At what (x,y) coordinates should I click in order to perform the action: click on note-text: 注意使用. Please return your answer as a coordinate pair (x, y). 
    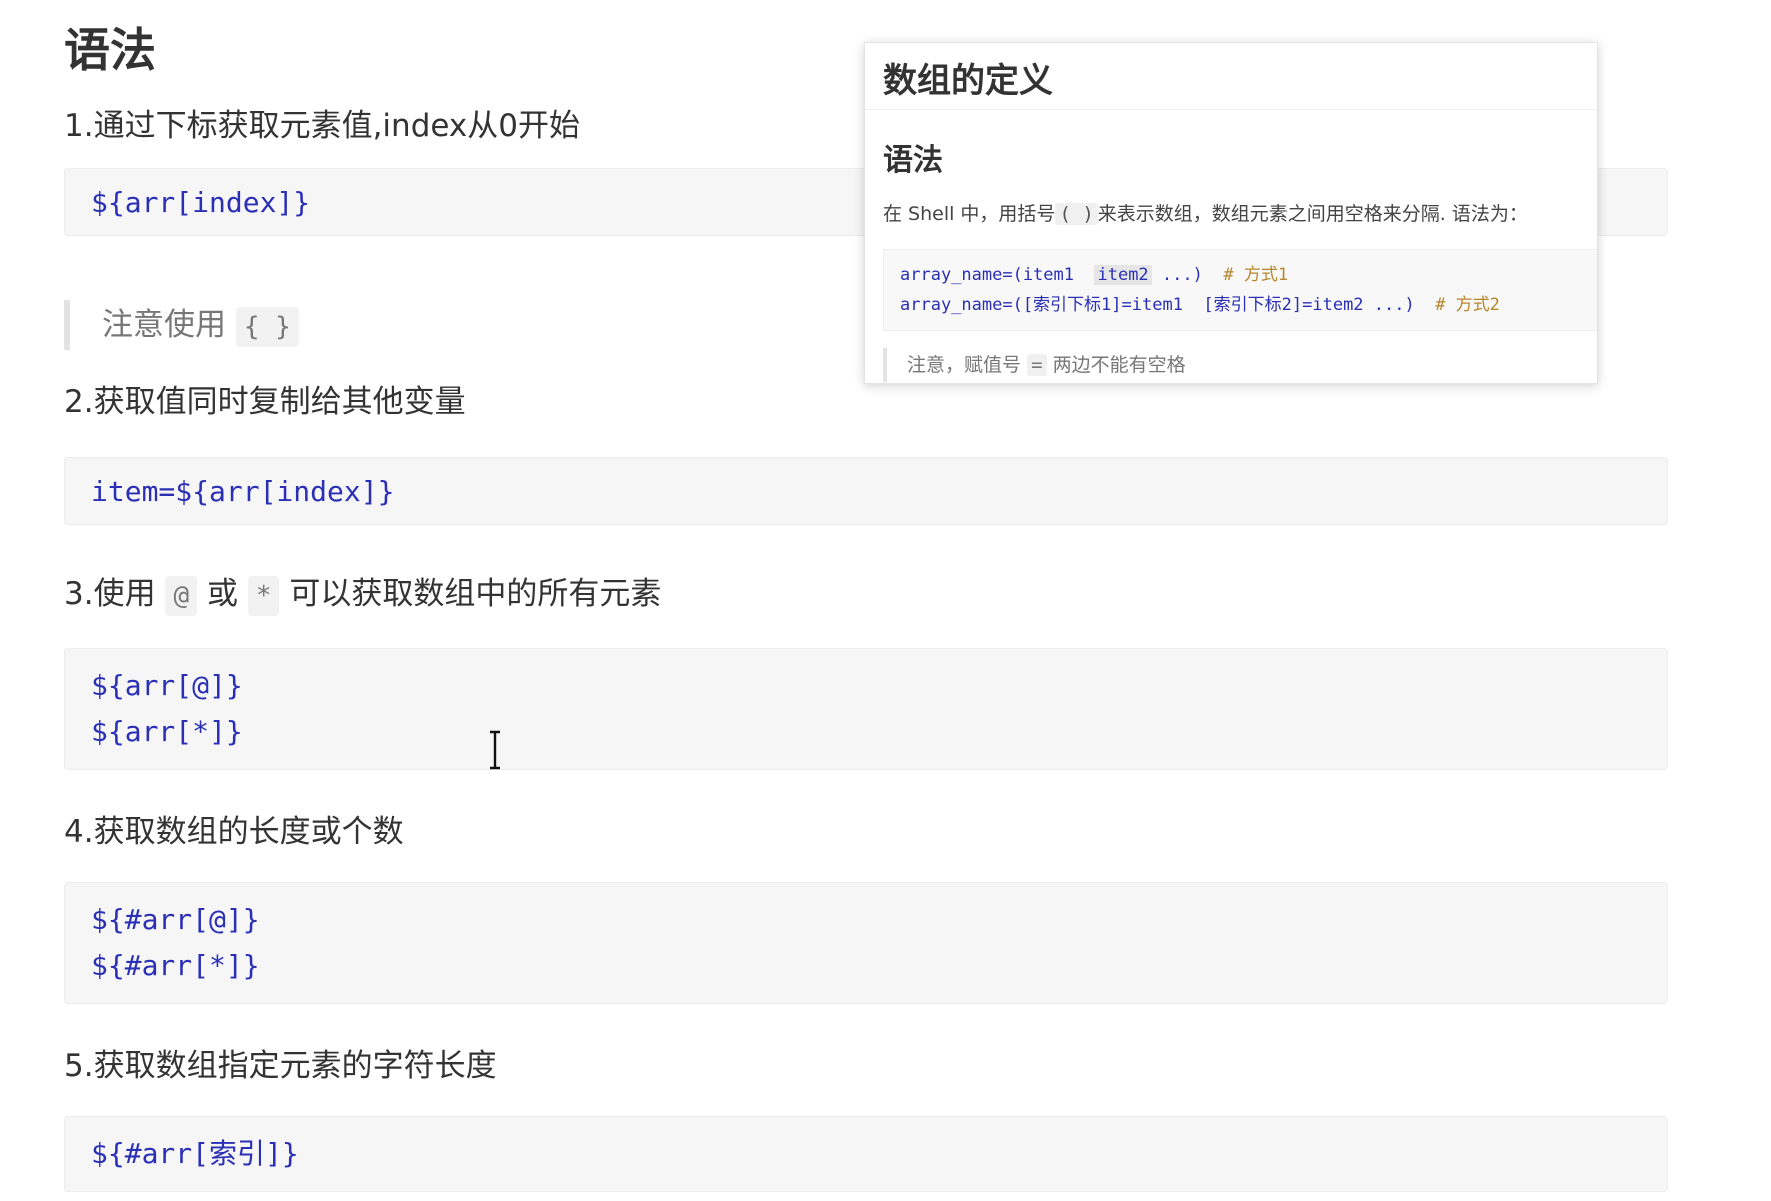
    Looking at the image, I should click on (164, 325).